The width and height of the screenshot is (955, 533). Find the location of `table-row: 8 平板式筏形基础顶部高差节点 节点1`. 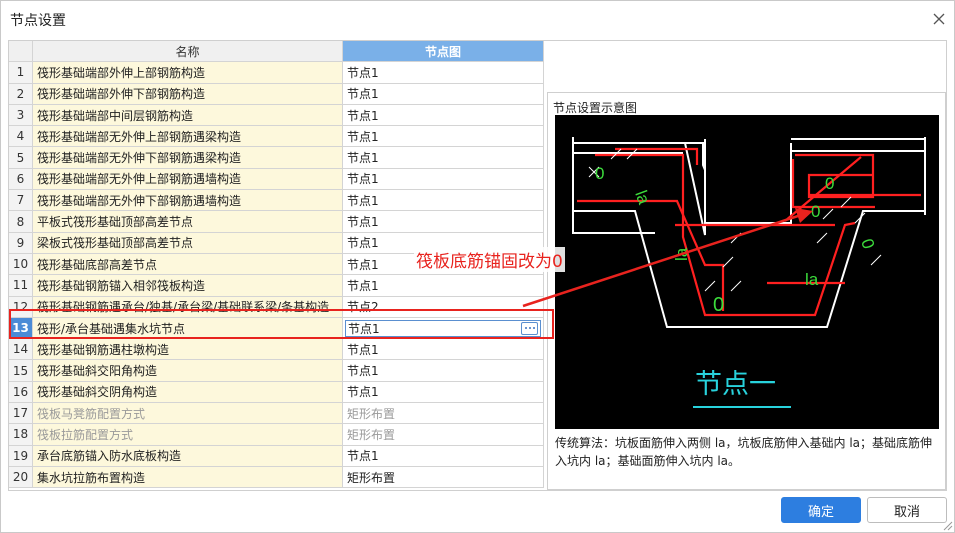

table-row: 8 平板式筏形基础顶部高差节点 节点1 is located at coordinates (276, 222).